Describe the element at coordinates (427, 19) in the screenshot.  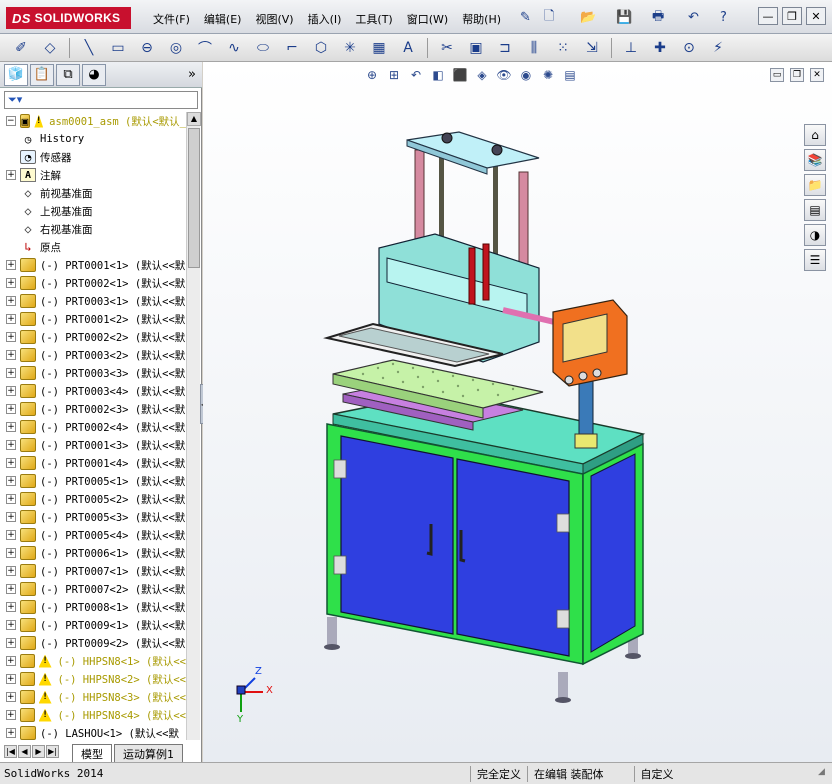
I see `menu-window: 窗口(W)` at that location.